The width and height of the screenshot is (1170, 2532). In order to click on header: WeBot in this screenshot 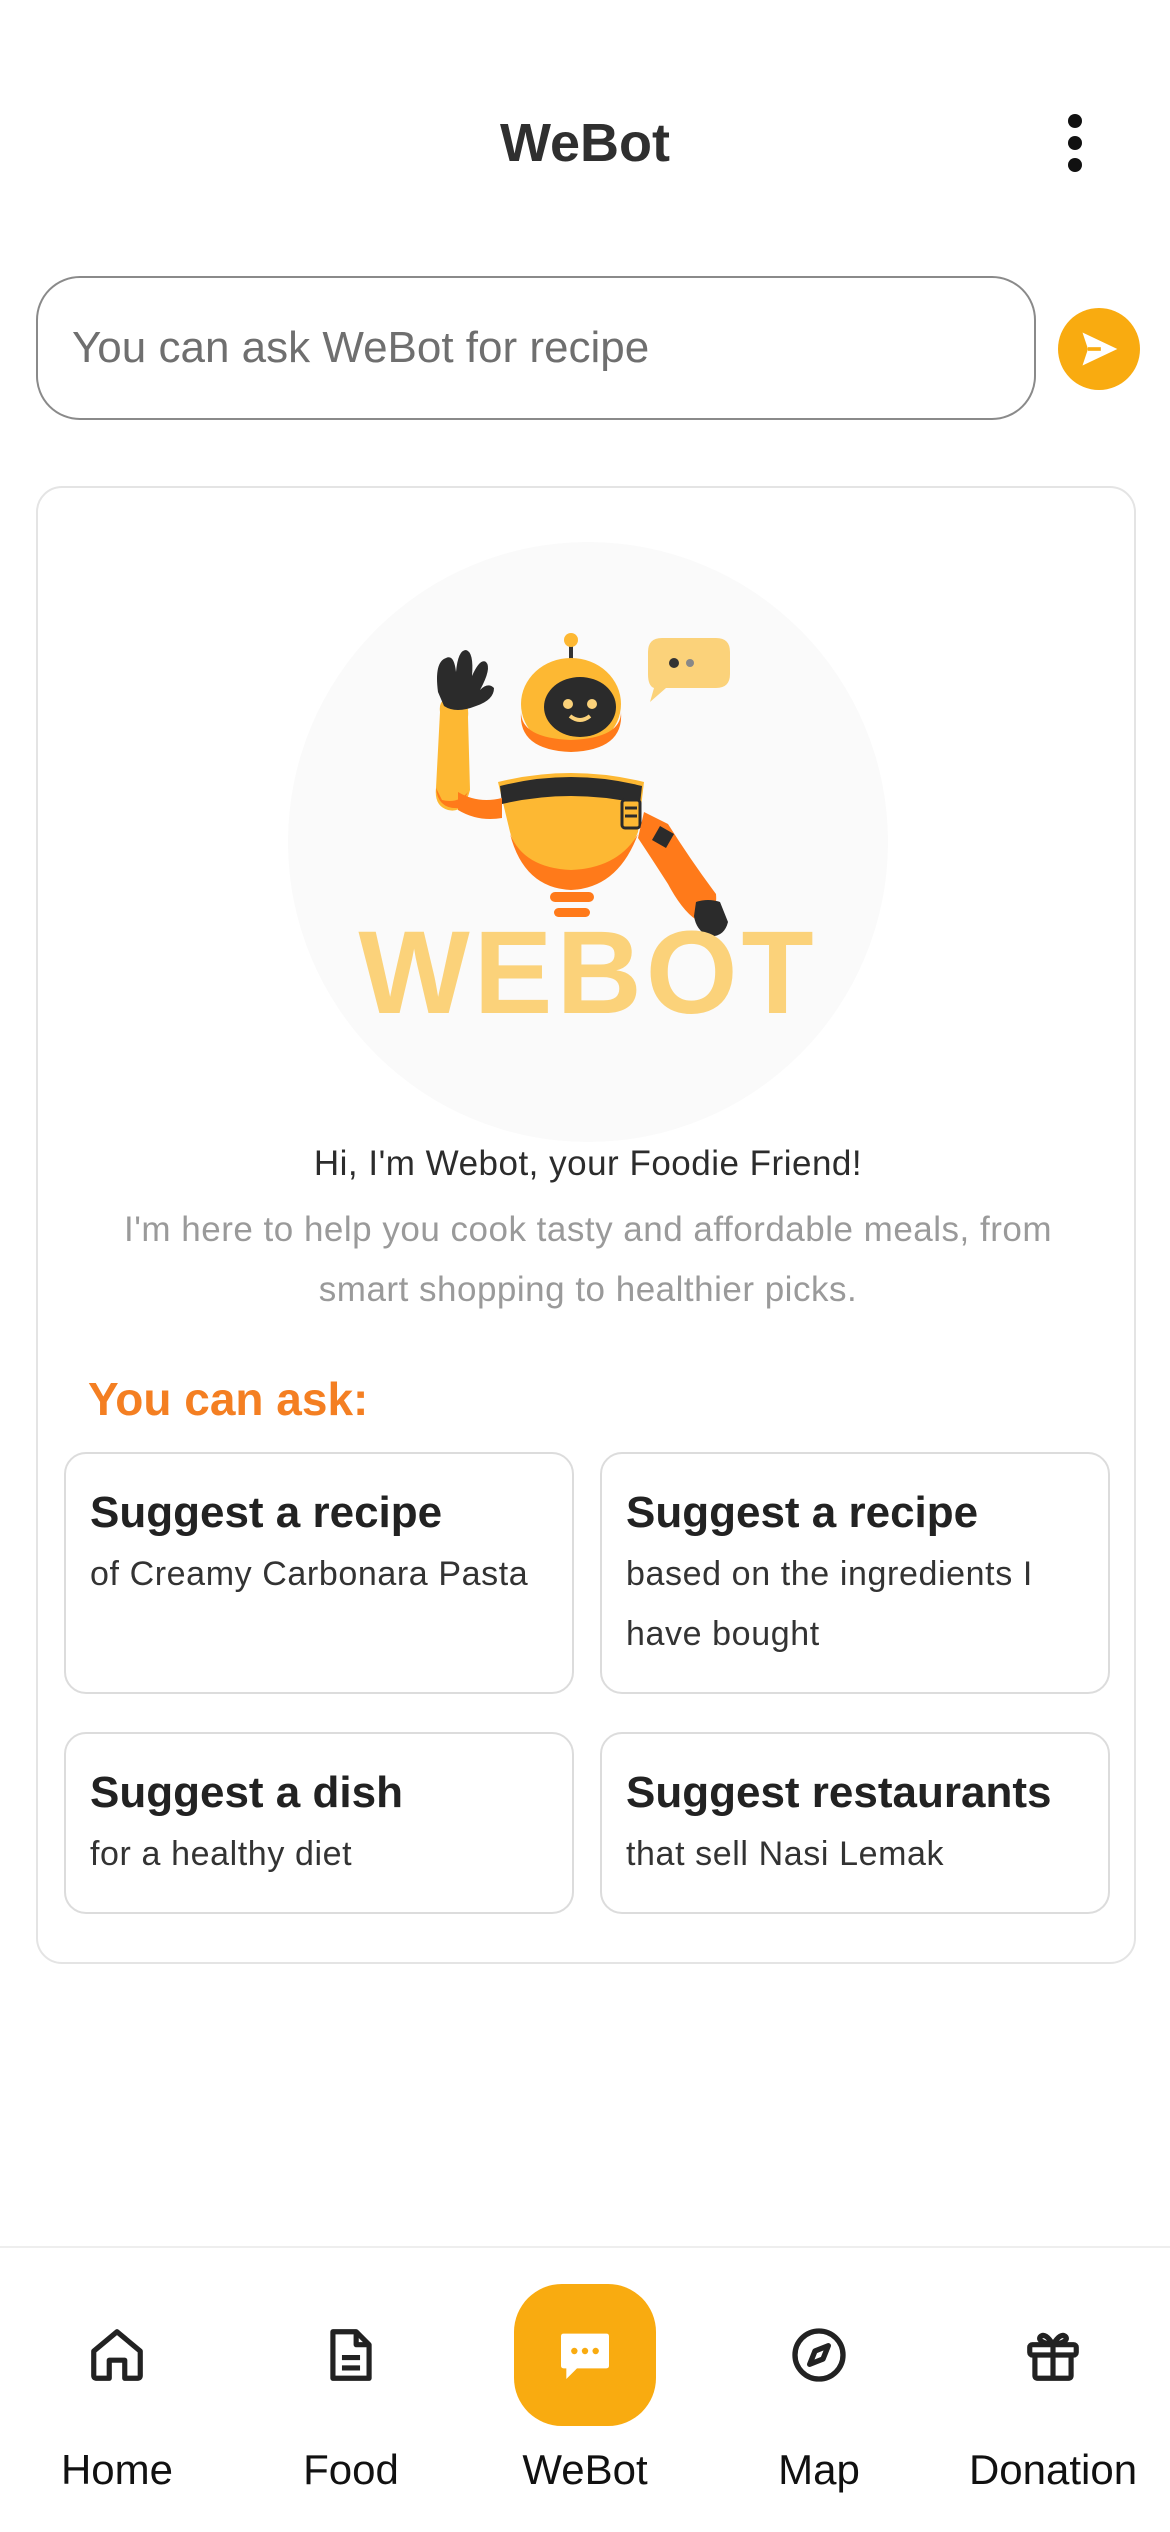, I will do `click(585, 120)`.